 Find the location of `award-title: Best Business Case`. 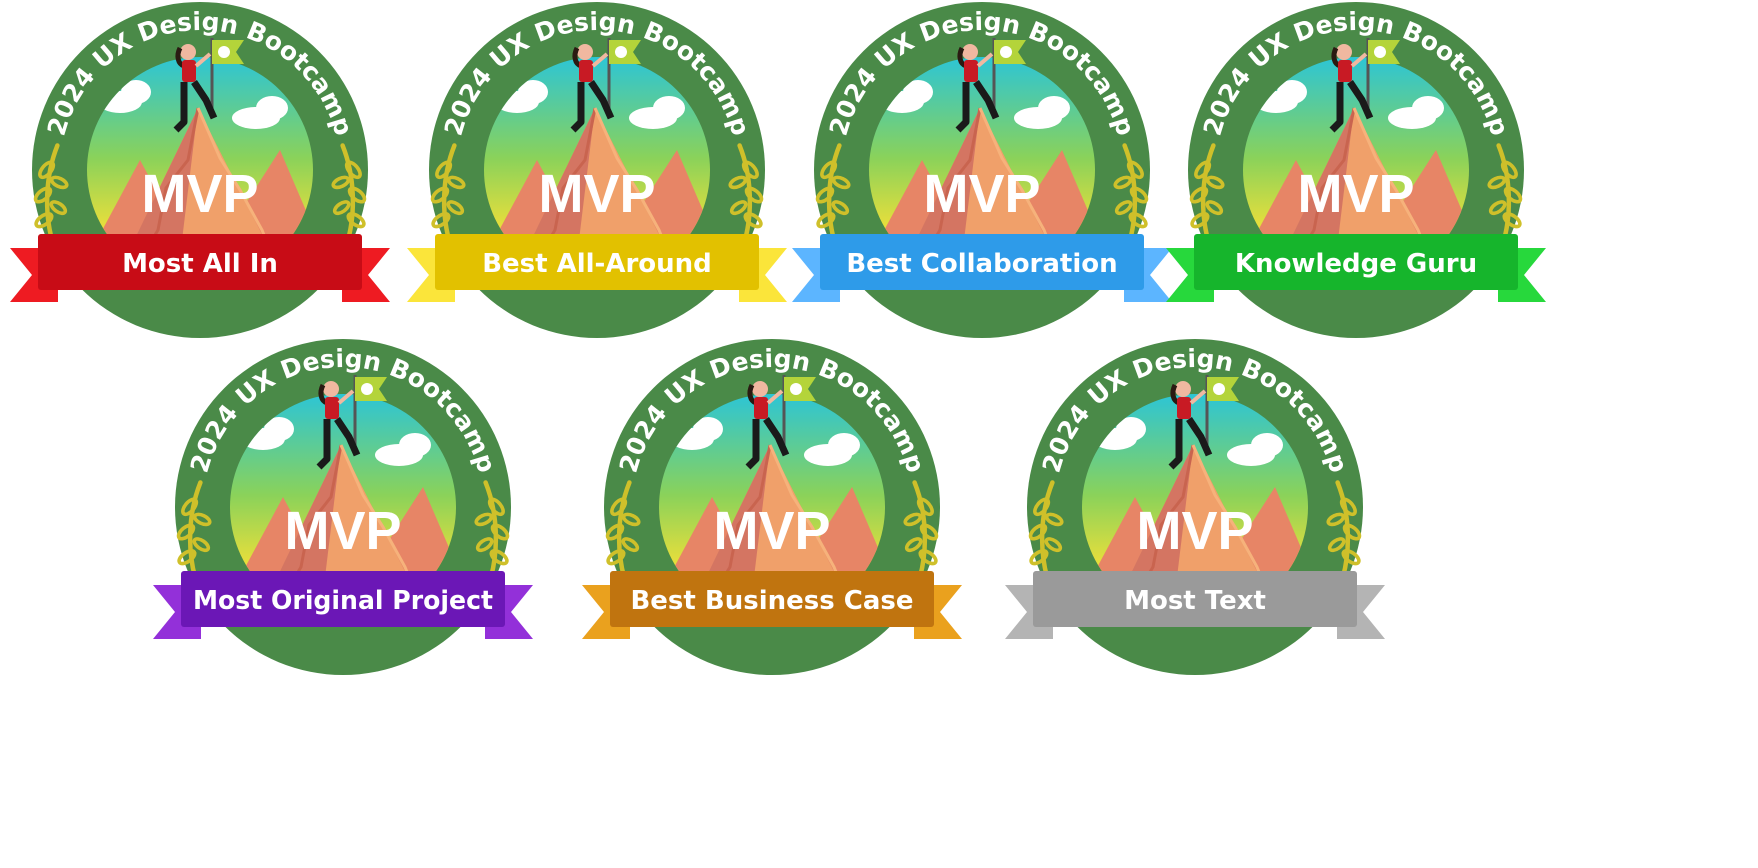

award-title: Best Business Case is located at coordinates (771, 601).